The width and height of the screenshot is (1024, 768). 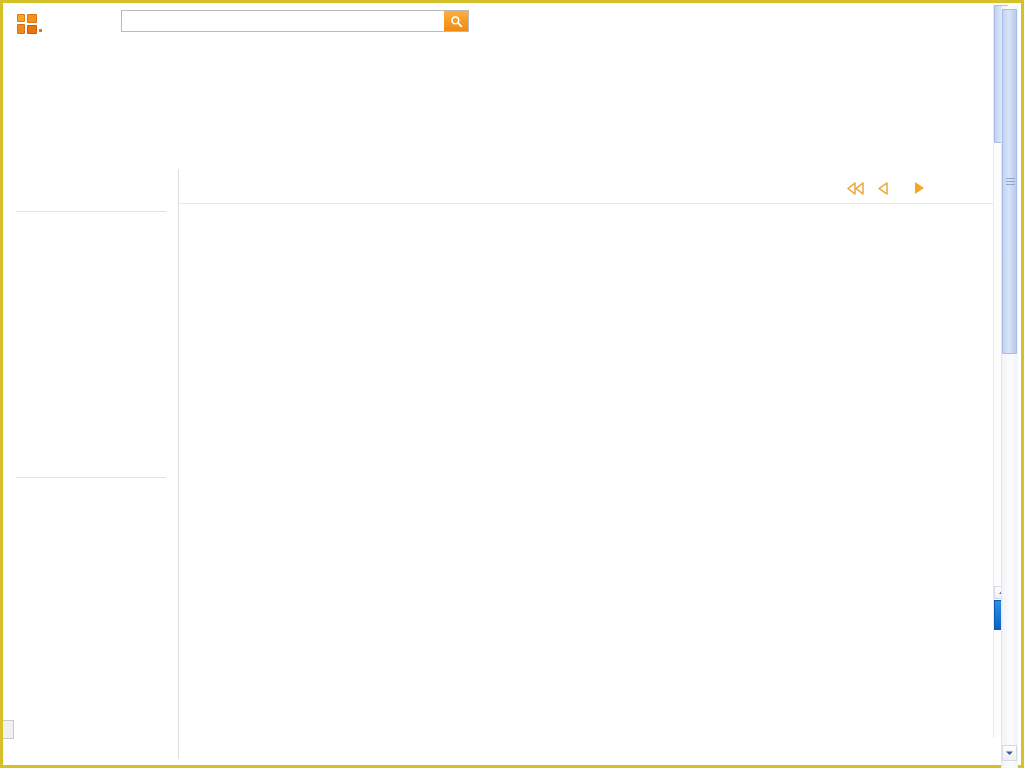 I want to click on logo-dot, so click(x=40, y=30).